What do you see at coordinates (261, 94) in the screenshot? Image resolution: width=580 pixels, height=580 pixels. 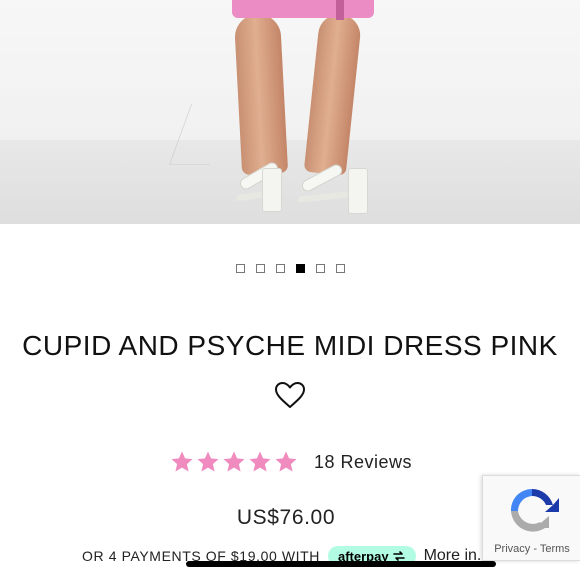 I see `photo-left-leg` at bounding box center [261, 94].